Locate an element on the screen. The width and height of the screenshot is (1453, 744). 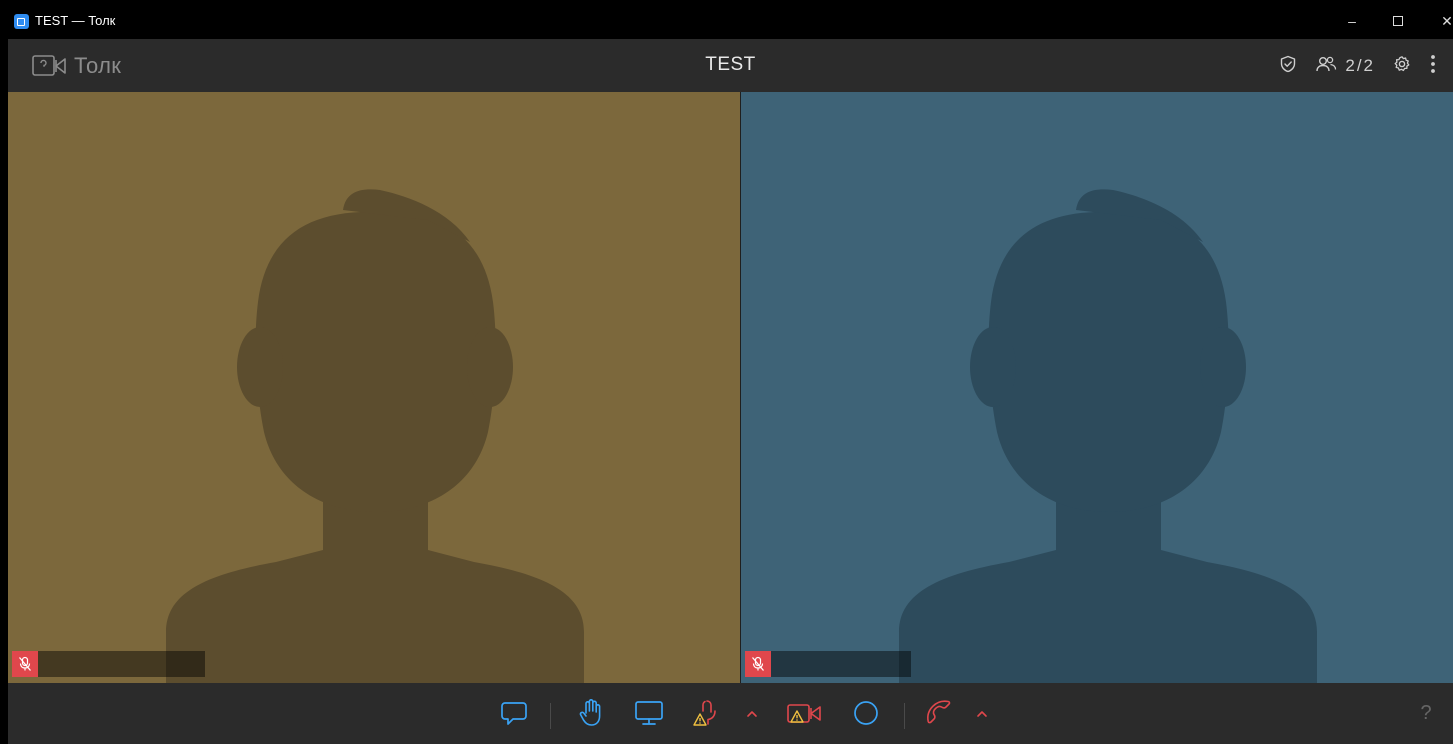
minimize-button: – is located at coordinates (1352, 21).